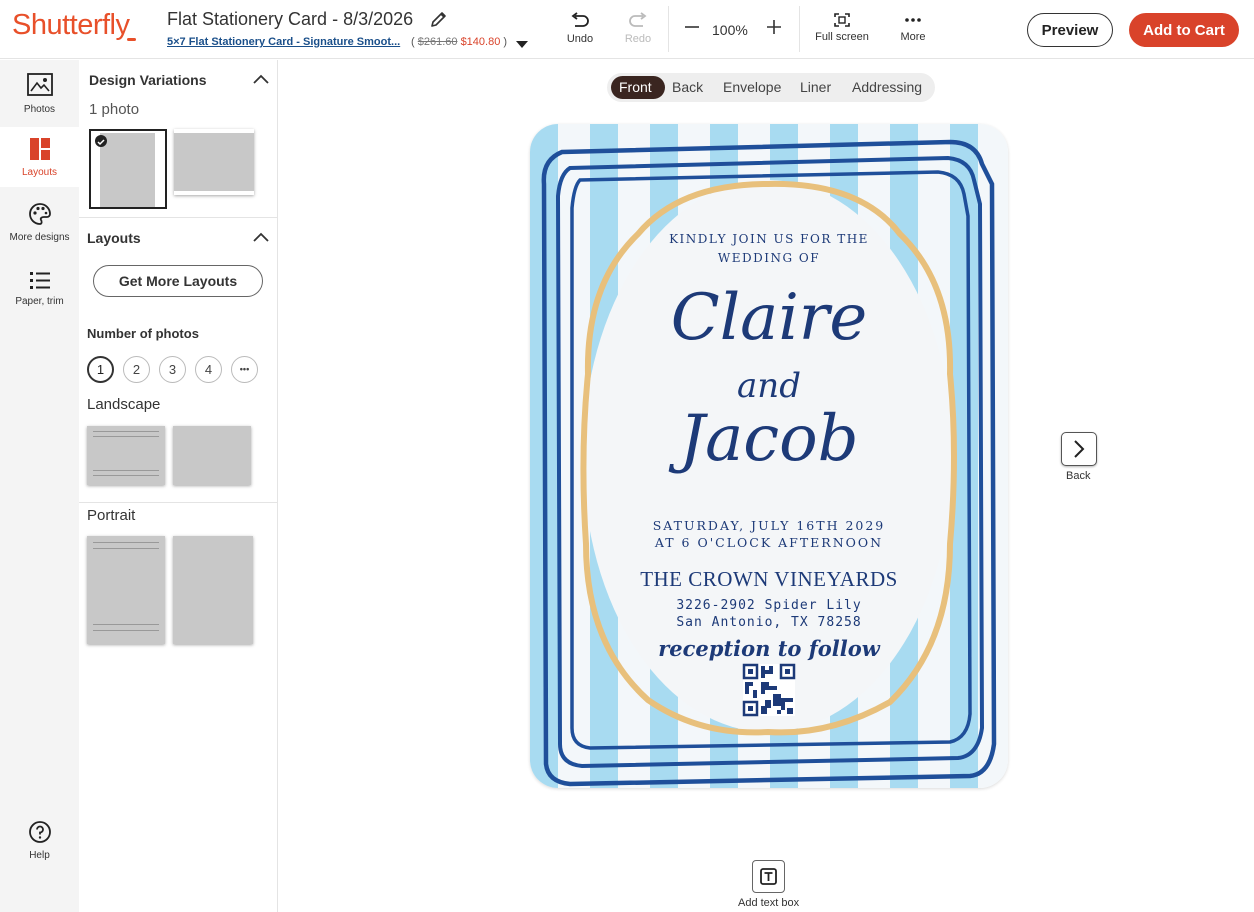 Image resolution: width=1254 pixels, height=912 pixels. Describe the element at coordinates (522, 44) in the screenshot. I see `chevron-down-icon` at that location.